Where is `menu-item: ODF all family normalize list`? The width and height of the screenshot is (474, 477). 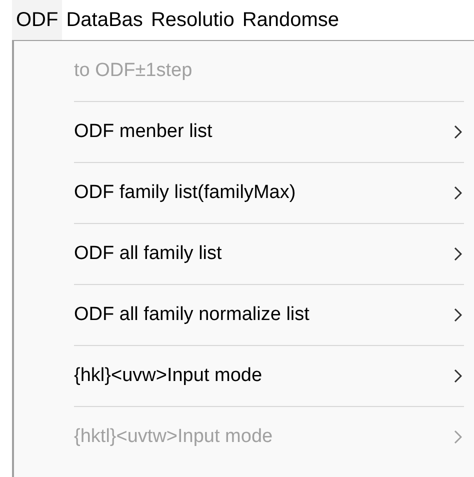 menu-item: ODF all family normalize list is located at coordinates (269, 315).